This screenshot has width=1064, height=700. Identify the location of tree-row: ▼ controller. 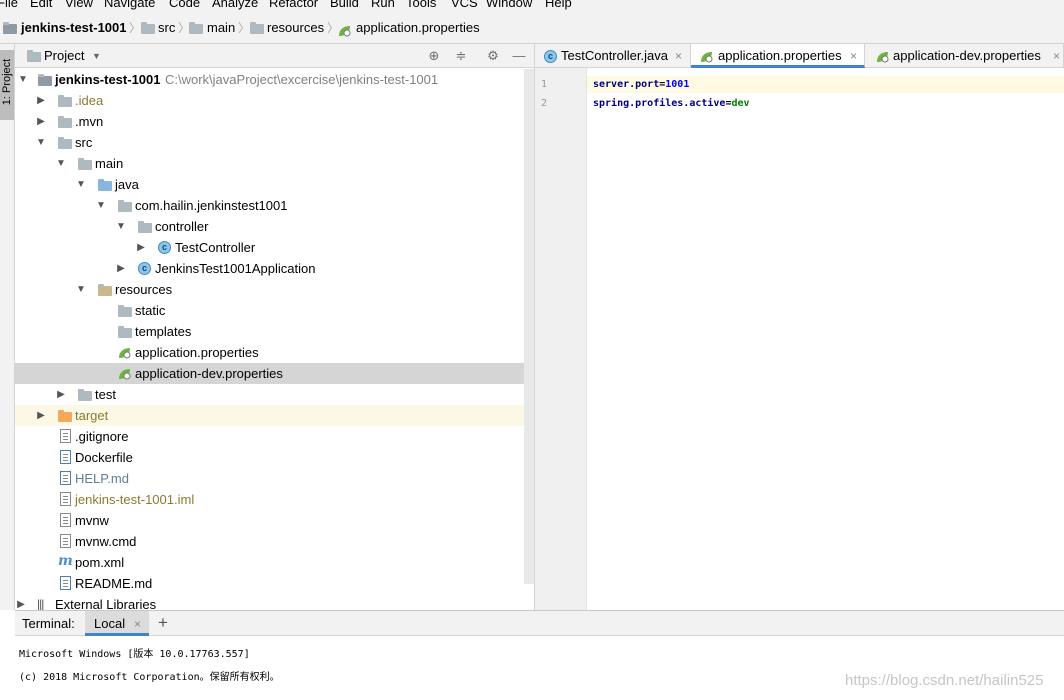
(274, 226).